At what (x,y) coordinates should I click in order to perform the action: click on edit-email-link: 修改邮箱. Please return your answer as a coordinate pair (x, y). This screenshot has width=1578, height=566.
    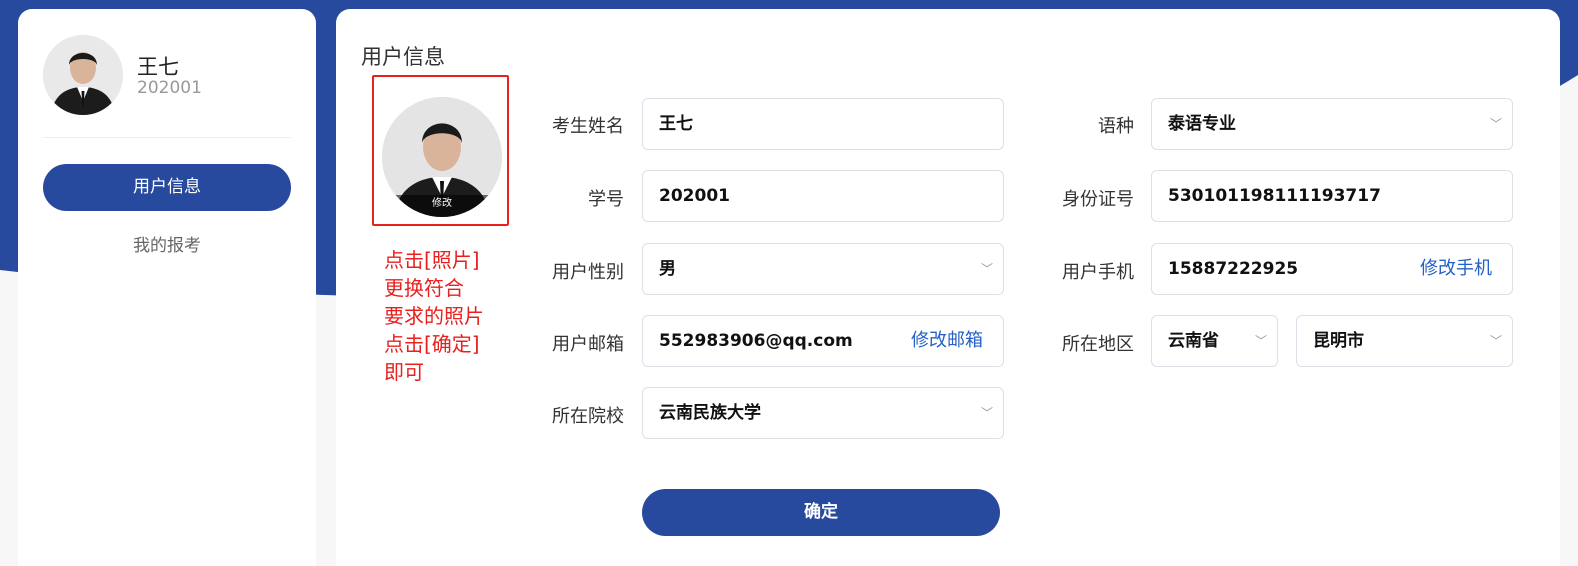
    Looking at the image, I should click on (947, 341).